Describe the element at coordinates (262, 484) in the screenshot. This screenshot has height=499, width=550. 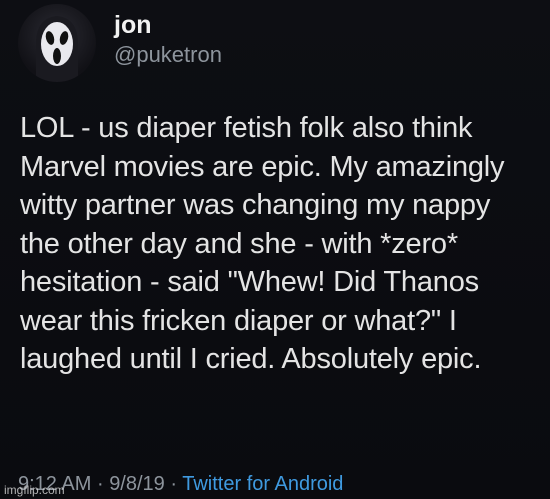
I see `tweet-source-link: Twitter for Android` at that location.